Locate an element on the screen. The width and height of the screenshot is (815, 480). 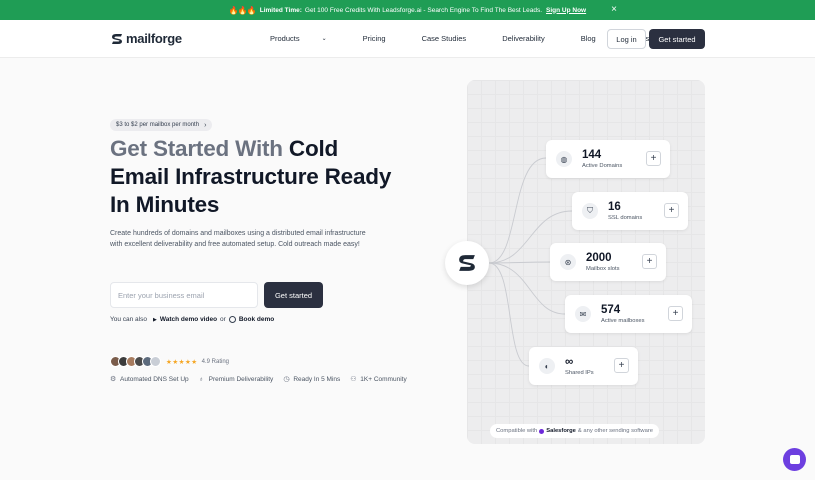
compat-suffix: & any other sending software is located at coordinates (615, 431).